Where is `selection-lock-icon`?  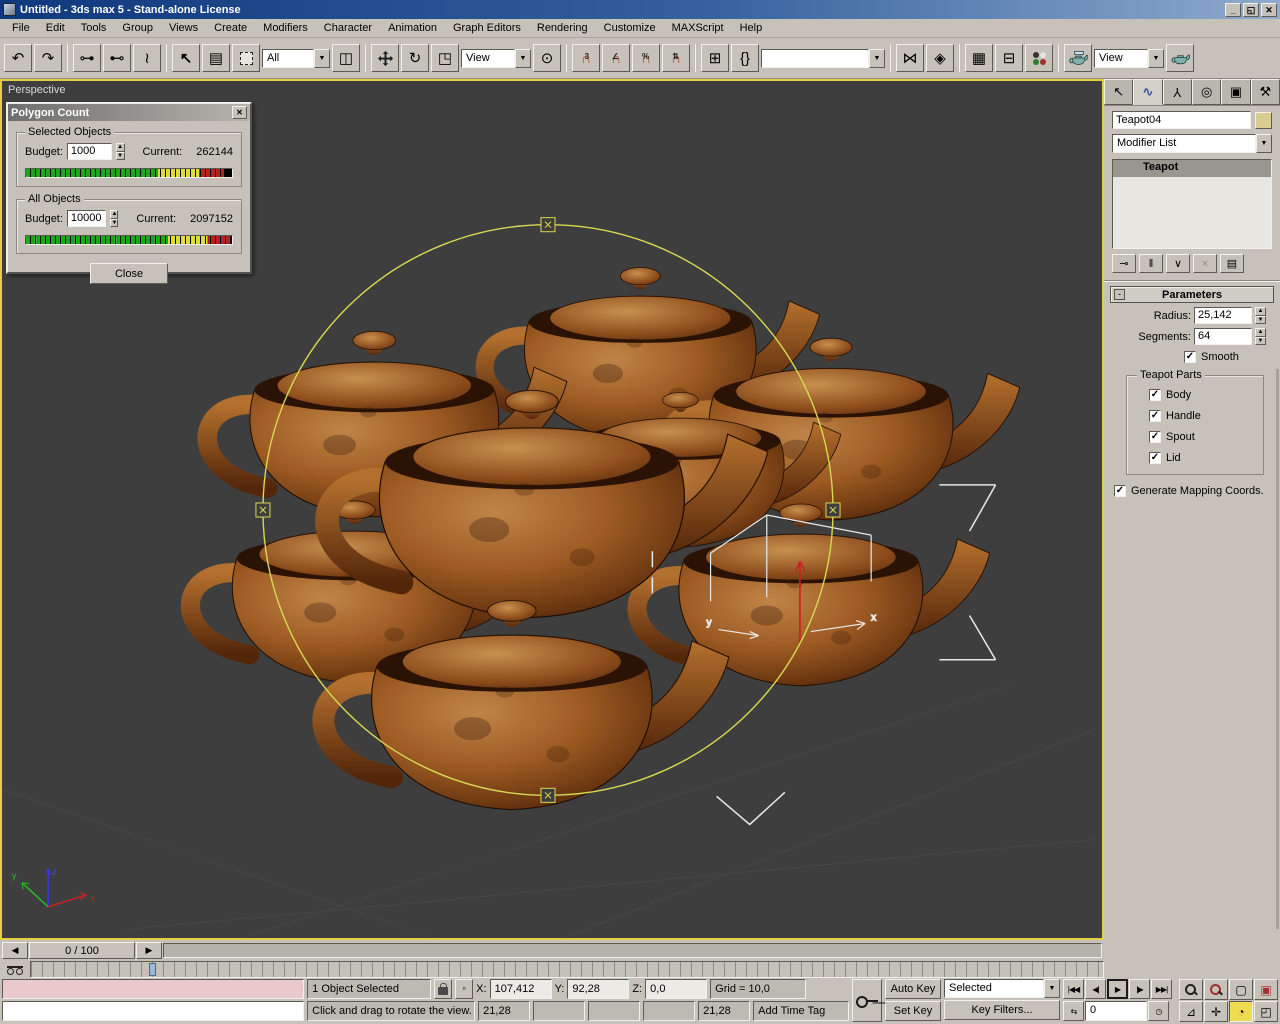
selection-lock-icon is located at coordinates (443, 989).